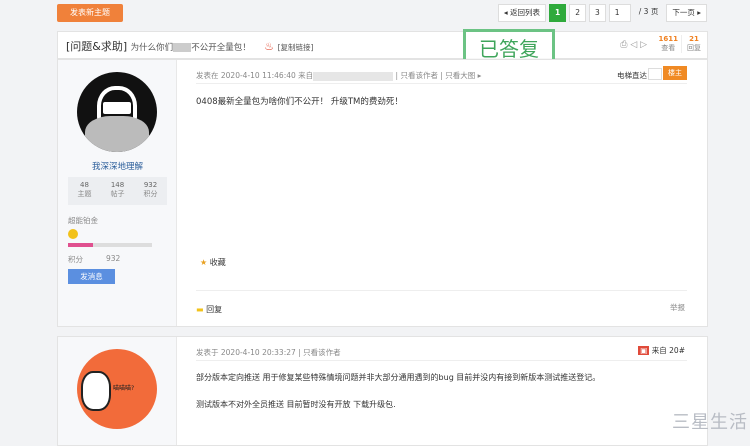 The image size is (750, 446). Describe the element at coordinates (204, 262) in the screenshot. I see `star-icon: ★` at that location.